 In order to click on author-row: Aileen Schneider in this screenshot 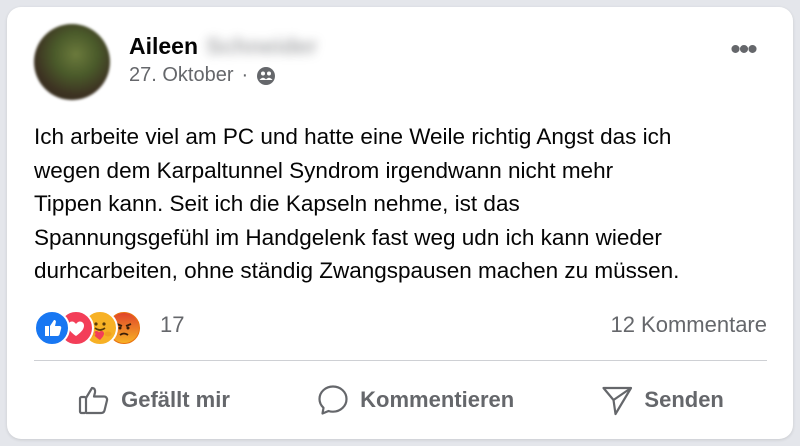, I will do `click(223, 46)`.